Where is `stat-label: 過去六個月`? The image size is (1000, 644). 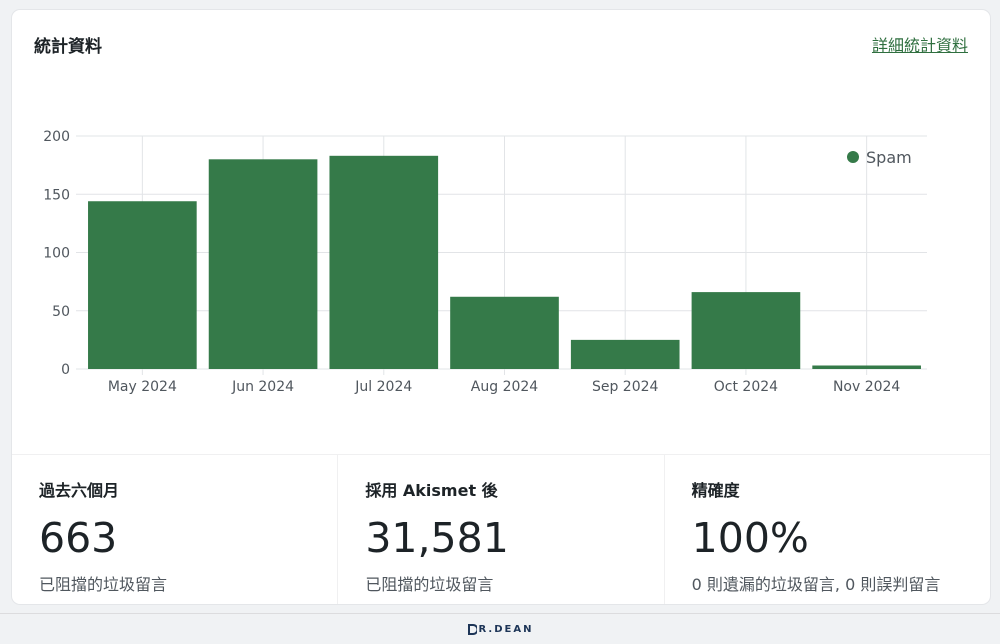
stat-label: 過去六個月 is located at coordinates (79, 490).